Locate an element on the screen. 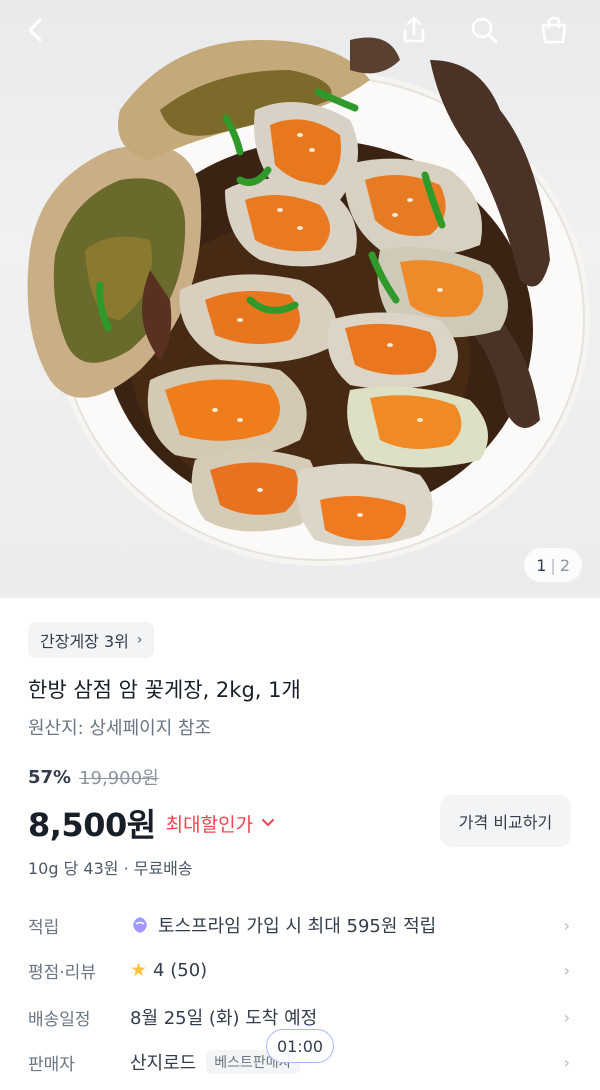 The image size is (600, 1090). image-pager: 1 | 2 is located at coordinates (553, 565).